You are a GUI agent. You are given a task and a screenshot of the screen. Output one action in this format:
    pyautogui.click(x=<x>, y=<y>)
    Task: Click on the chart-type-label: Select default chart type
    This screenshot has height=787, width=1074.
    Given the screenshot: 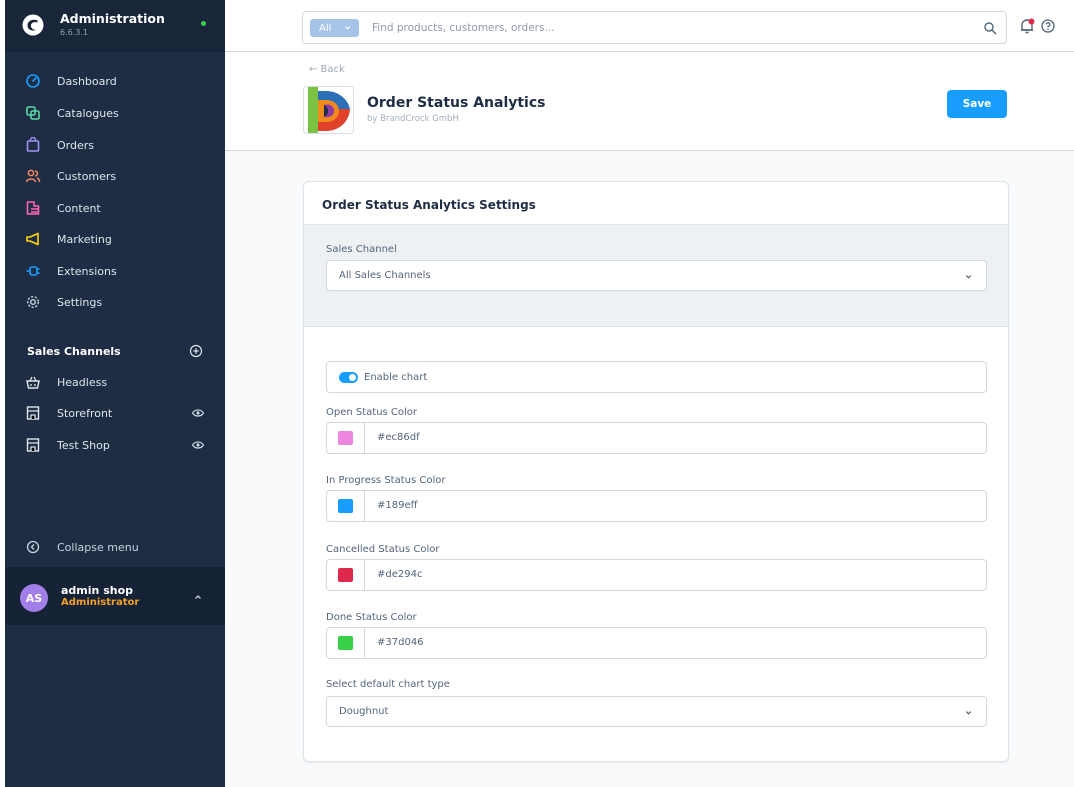 What is the action you would take?
    pyautogui.click(x=388, y=684)
    